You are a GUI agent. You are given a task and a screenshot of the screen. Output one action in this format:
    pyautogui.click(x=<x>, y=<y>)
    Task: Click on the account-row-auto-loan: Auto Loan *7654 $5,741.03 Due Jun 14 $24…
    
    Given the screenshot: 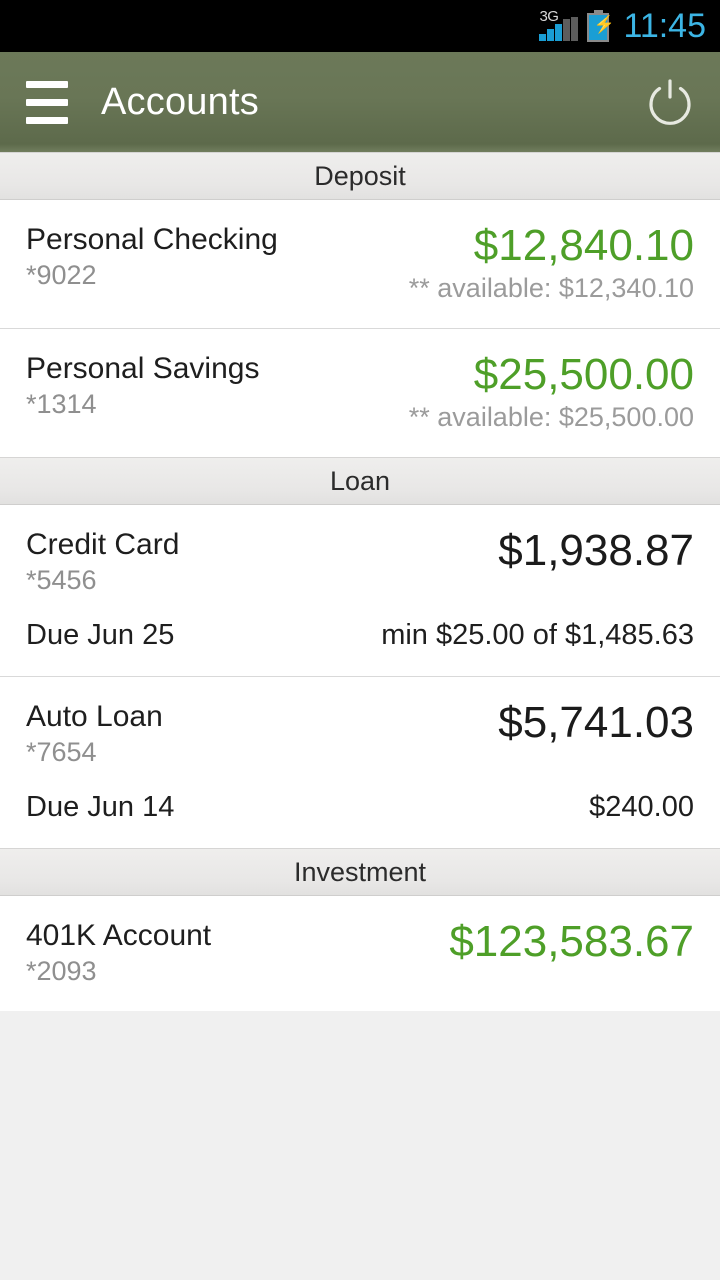 What is the action you would take?
    pyautogui.click(x=360, y=762)
    